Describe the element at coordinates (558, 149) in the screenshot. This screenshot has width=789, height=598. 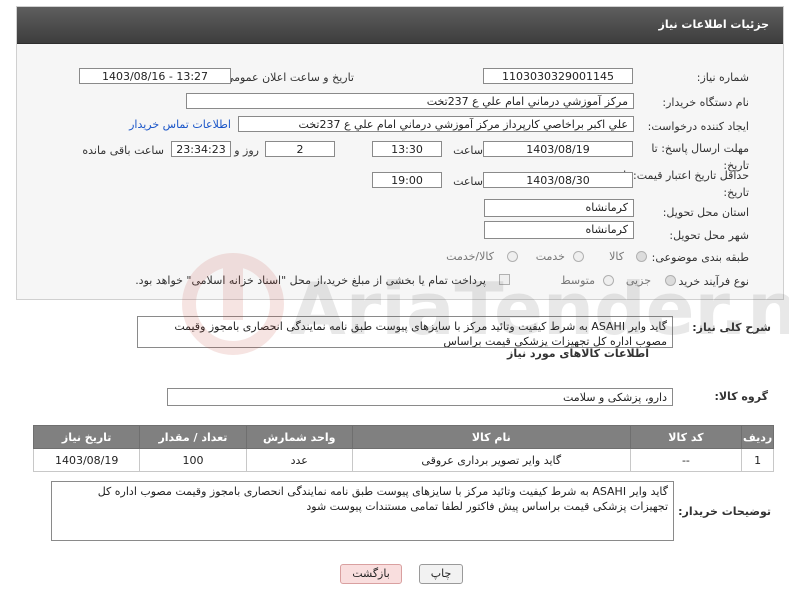
I see `deadline-date-field: 1403/08/19` at that location.